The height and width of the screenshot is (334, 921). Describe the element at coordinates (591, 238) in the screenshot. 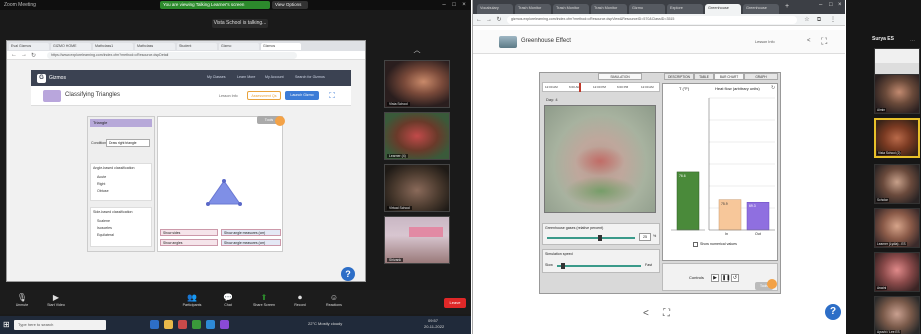

I see `gas-slider-track` at that location.